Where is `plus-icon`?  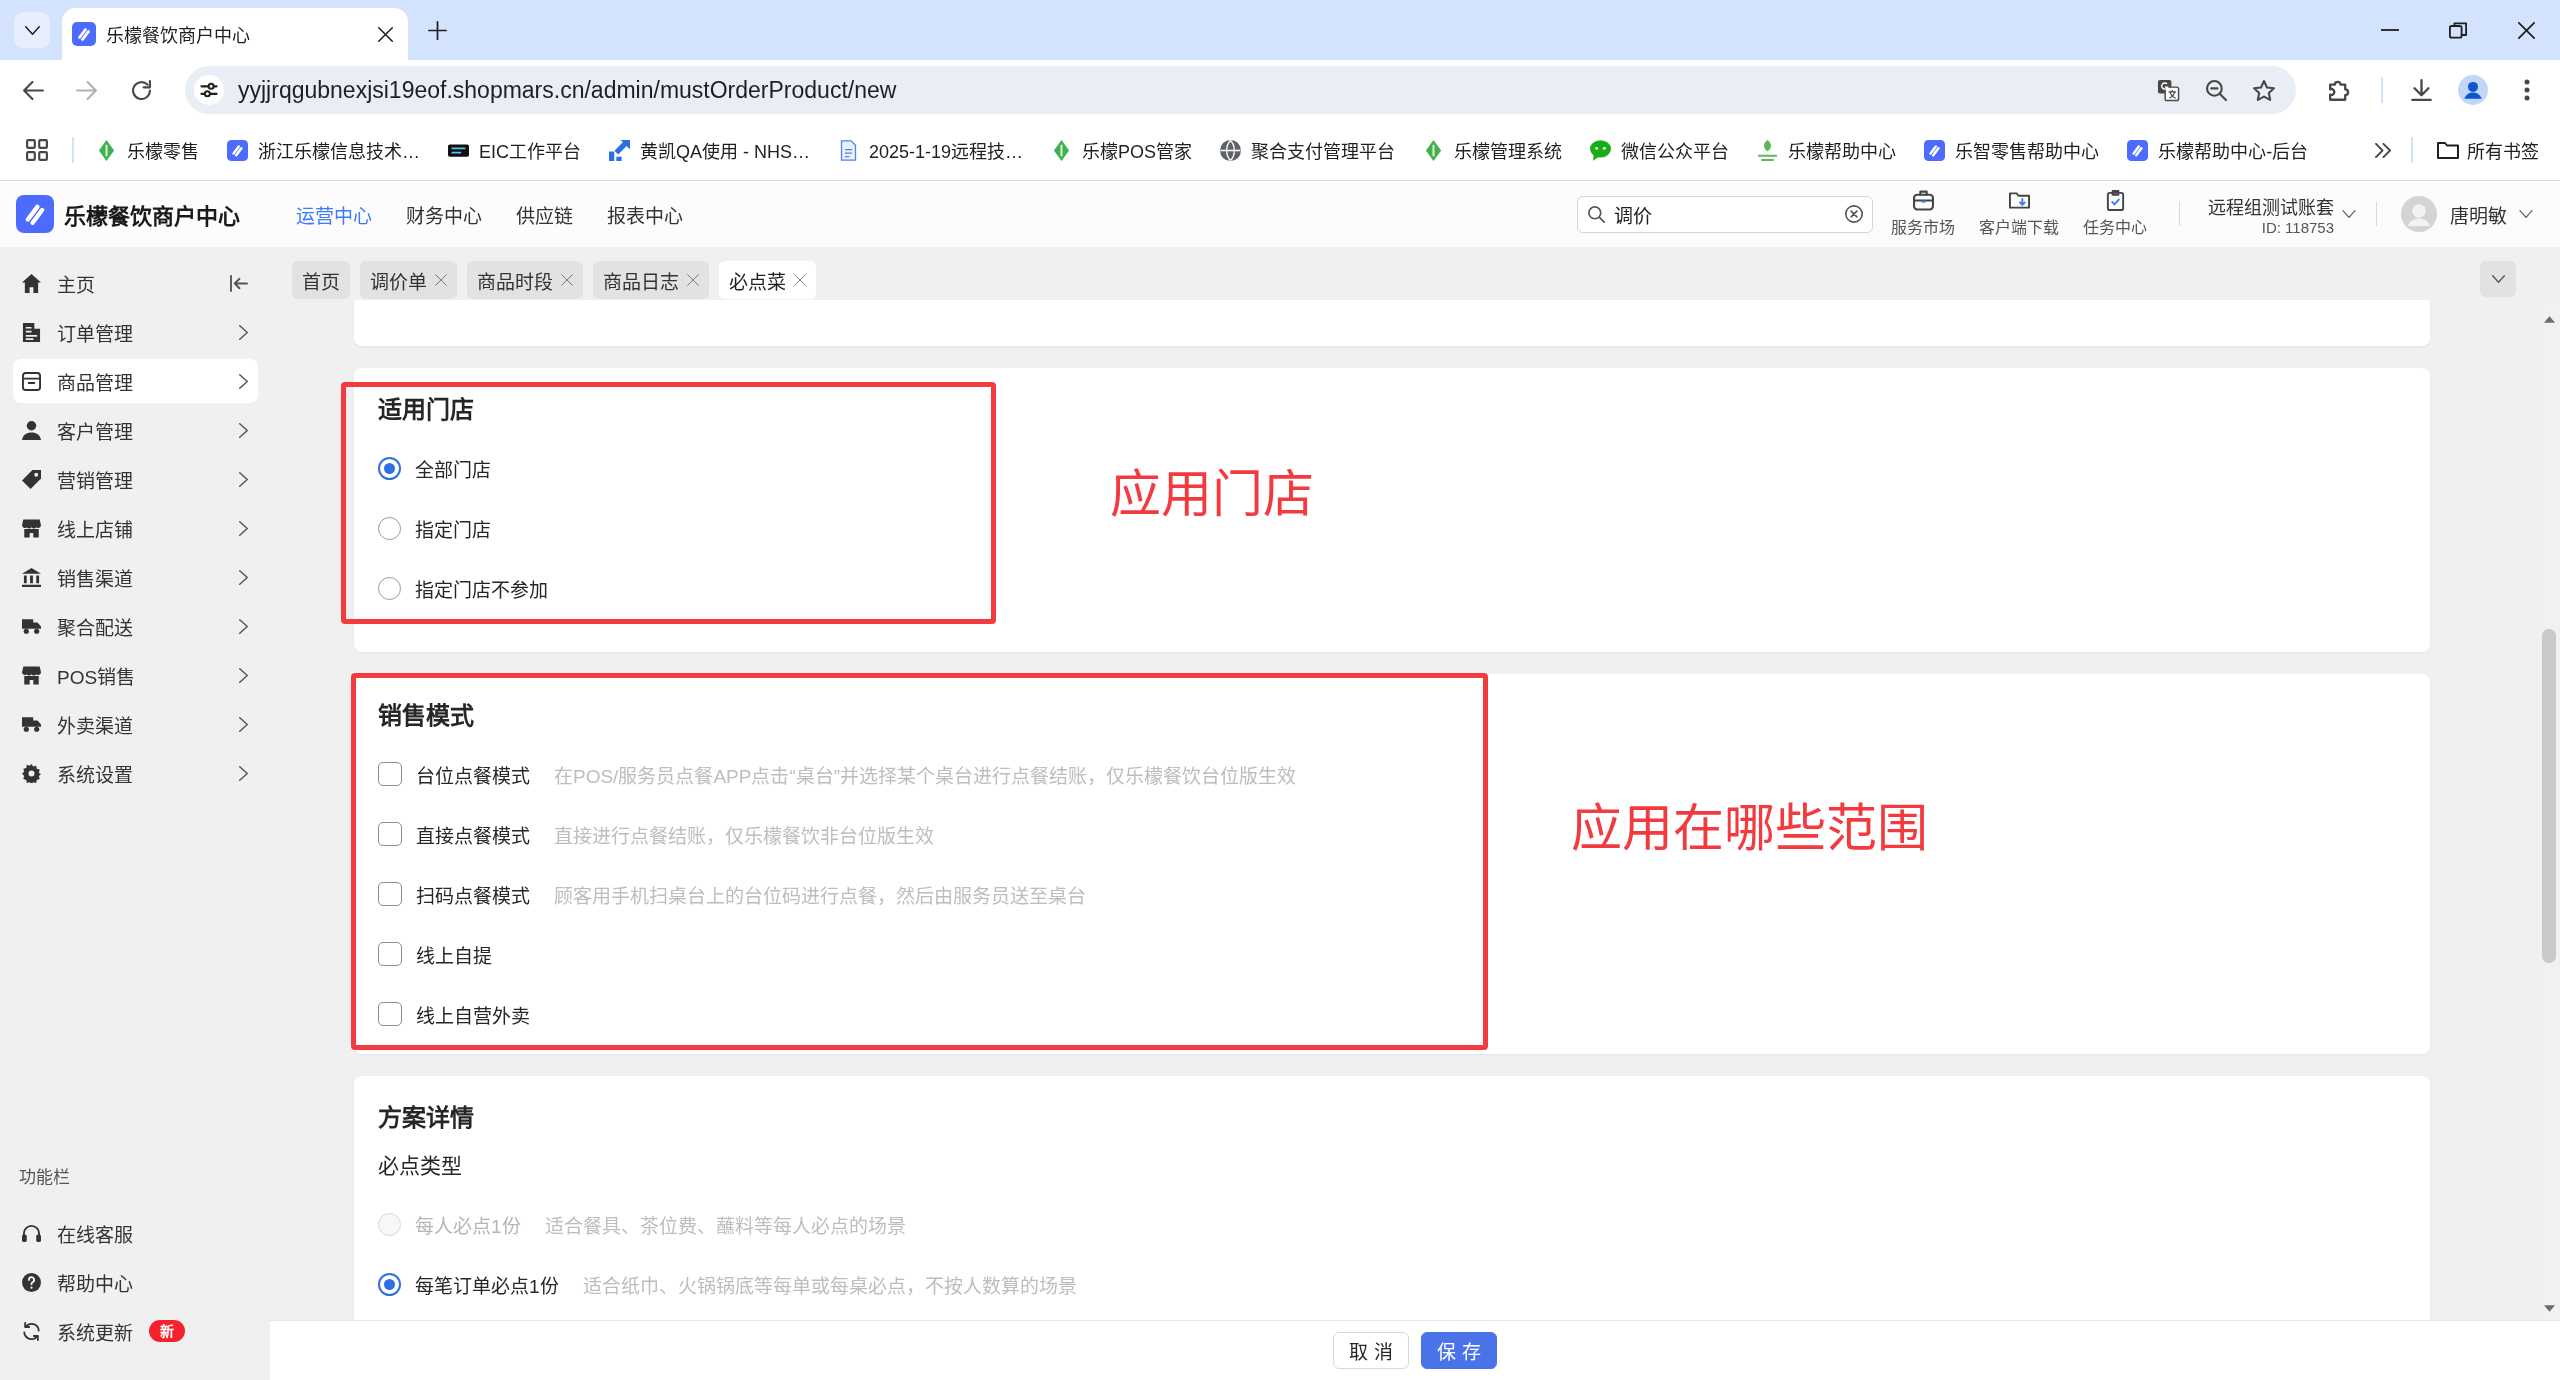
plus-icon is located at coordinates (437, 30).